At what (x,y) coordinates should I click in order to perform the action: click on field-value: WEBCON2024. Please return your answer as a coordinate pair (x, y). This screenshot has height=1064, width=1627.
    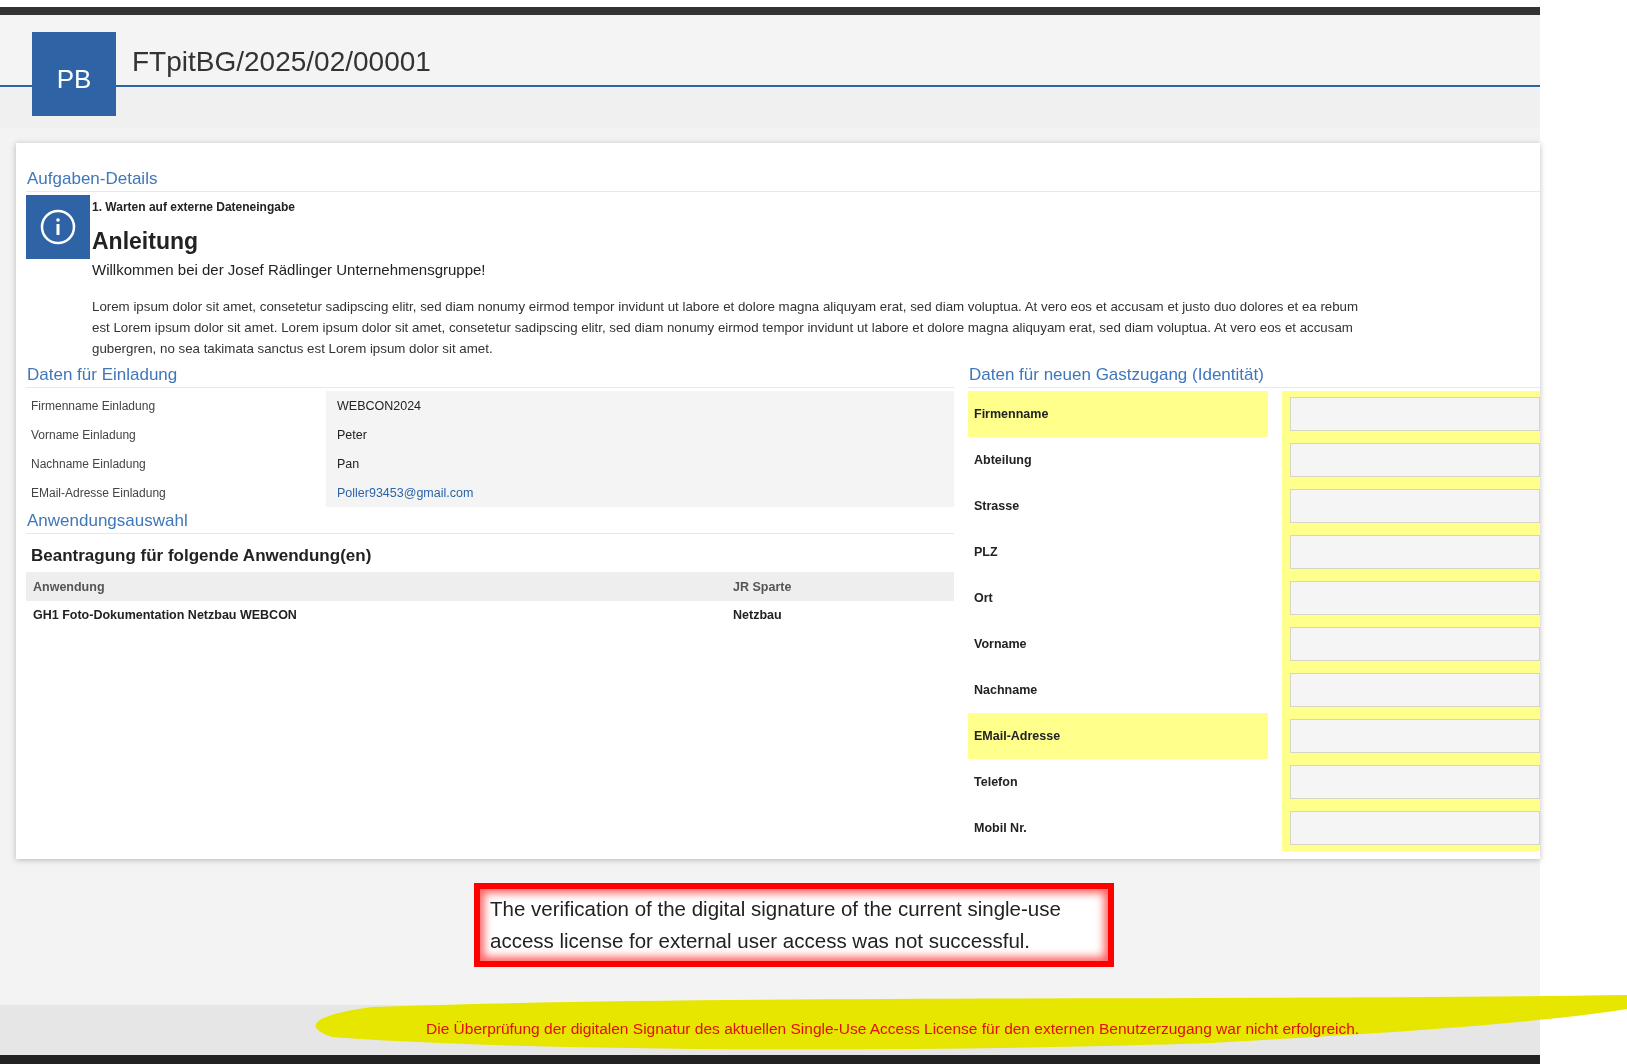
    Looking at the image, I should click on (640, 405).